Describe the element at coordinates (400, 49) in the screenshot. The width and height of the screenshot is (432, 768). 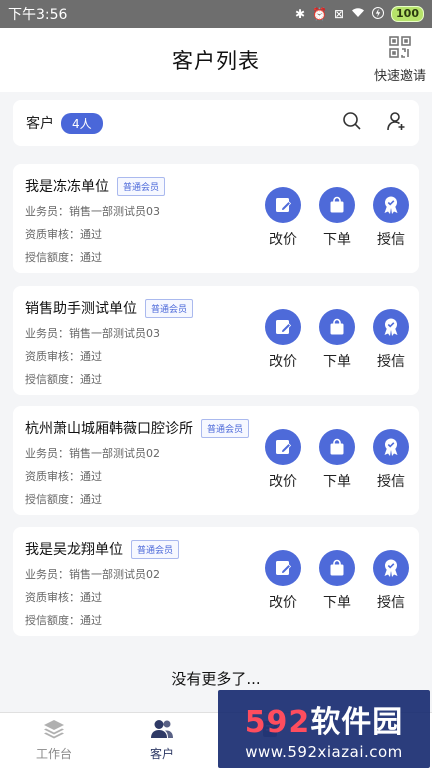
I see `qr-code-icon` at that location.